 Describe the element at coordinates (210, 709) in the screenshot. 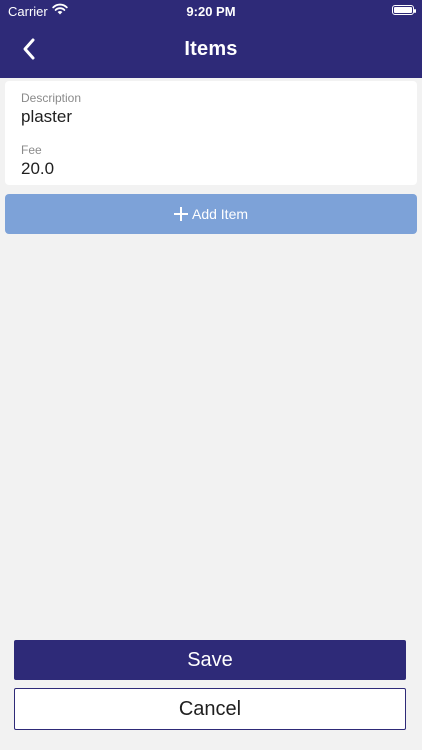

I see `cancel-button: Cancel` at that location.